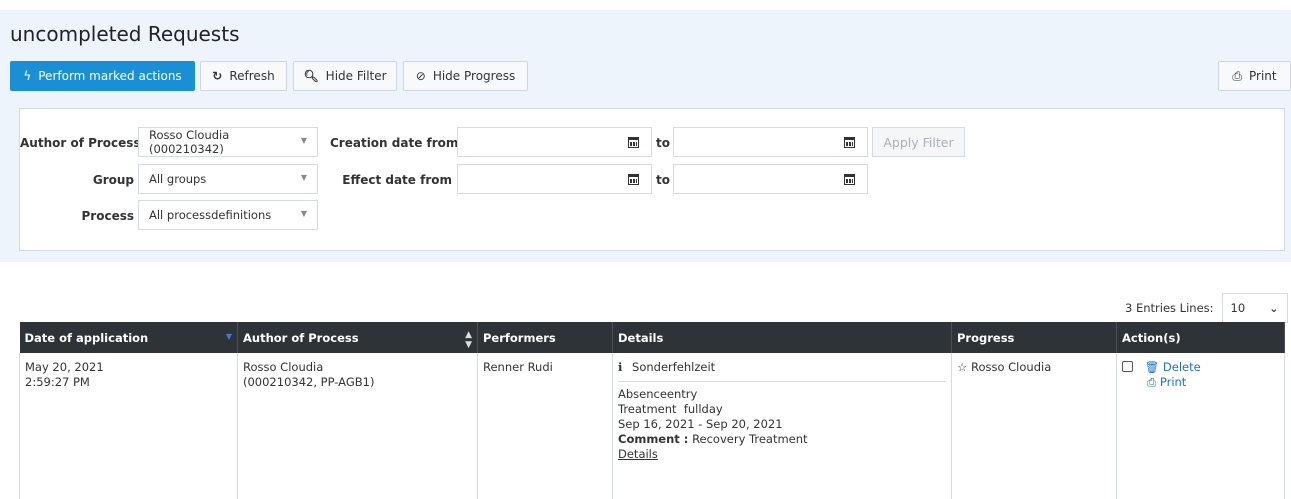  Describe the element at coordinates (356, 76) in the screenshot. I see `hide-filter-label: Hide Filter` at that location.